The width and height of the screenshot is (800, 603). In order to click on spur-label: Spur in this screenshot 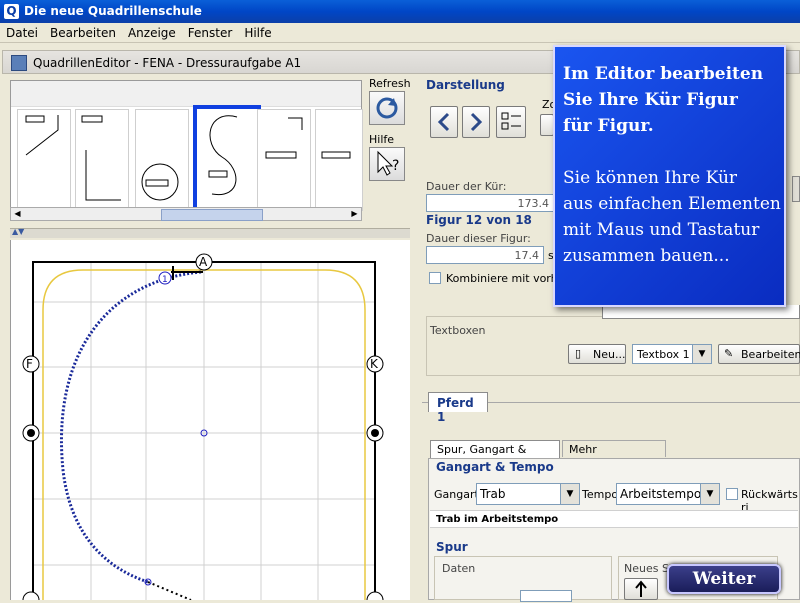, I will do `click(452, 547)`.